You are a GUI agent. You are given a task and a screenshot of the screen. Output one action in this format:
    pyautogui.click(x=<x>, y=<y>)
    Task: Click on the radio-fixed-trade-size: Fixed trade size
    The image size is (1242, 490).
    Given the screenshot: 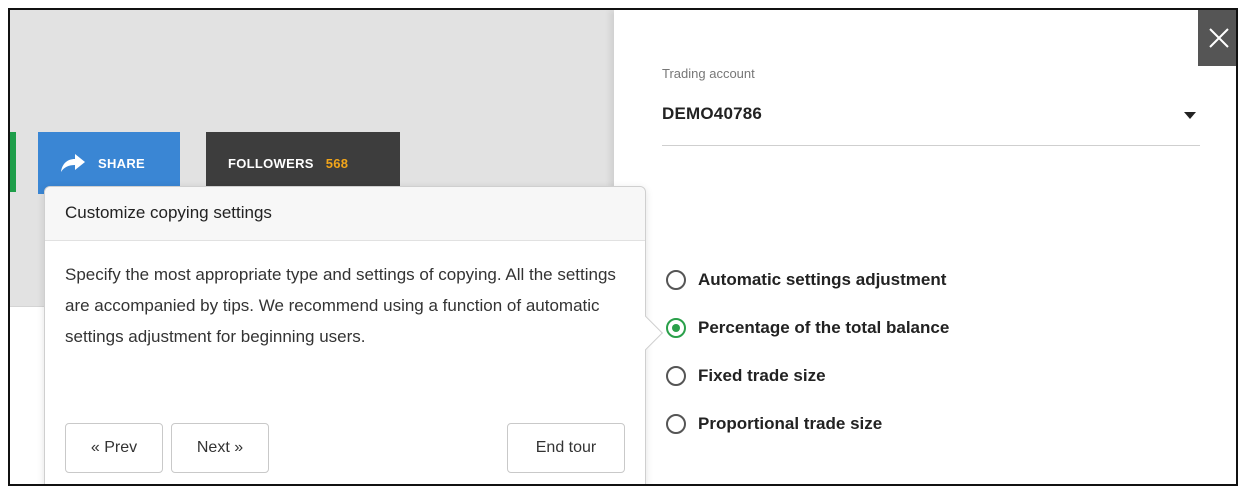 What is the action you would take?
    pyautogui.click(x=807, y=376)
    